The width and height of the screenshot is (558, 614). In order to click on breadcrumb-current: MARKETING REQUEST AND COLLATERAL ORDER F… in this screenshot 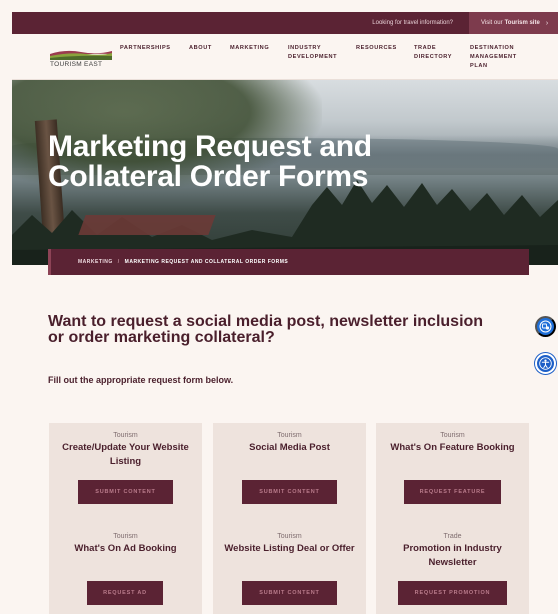, I will do `click(206, 262)`.